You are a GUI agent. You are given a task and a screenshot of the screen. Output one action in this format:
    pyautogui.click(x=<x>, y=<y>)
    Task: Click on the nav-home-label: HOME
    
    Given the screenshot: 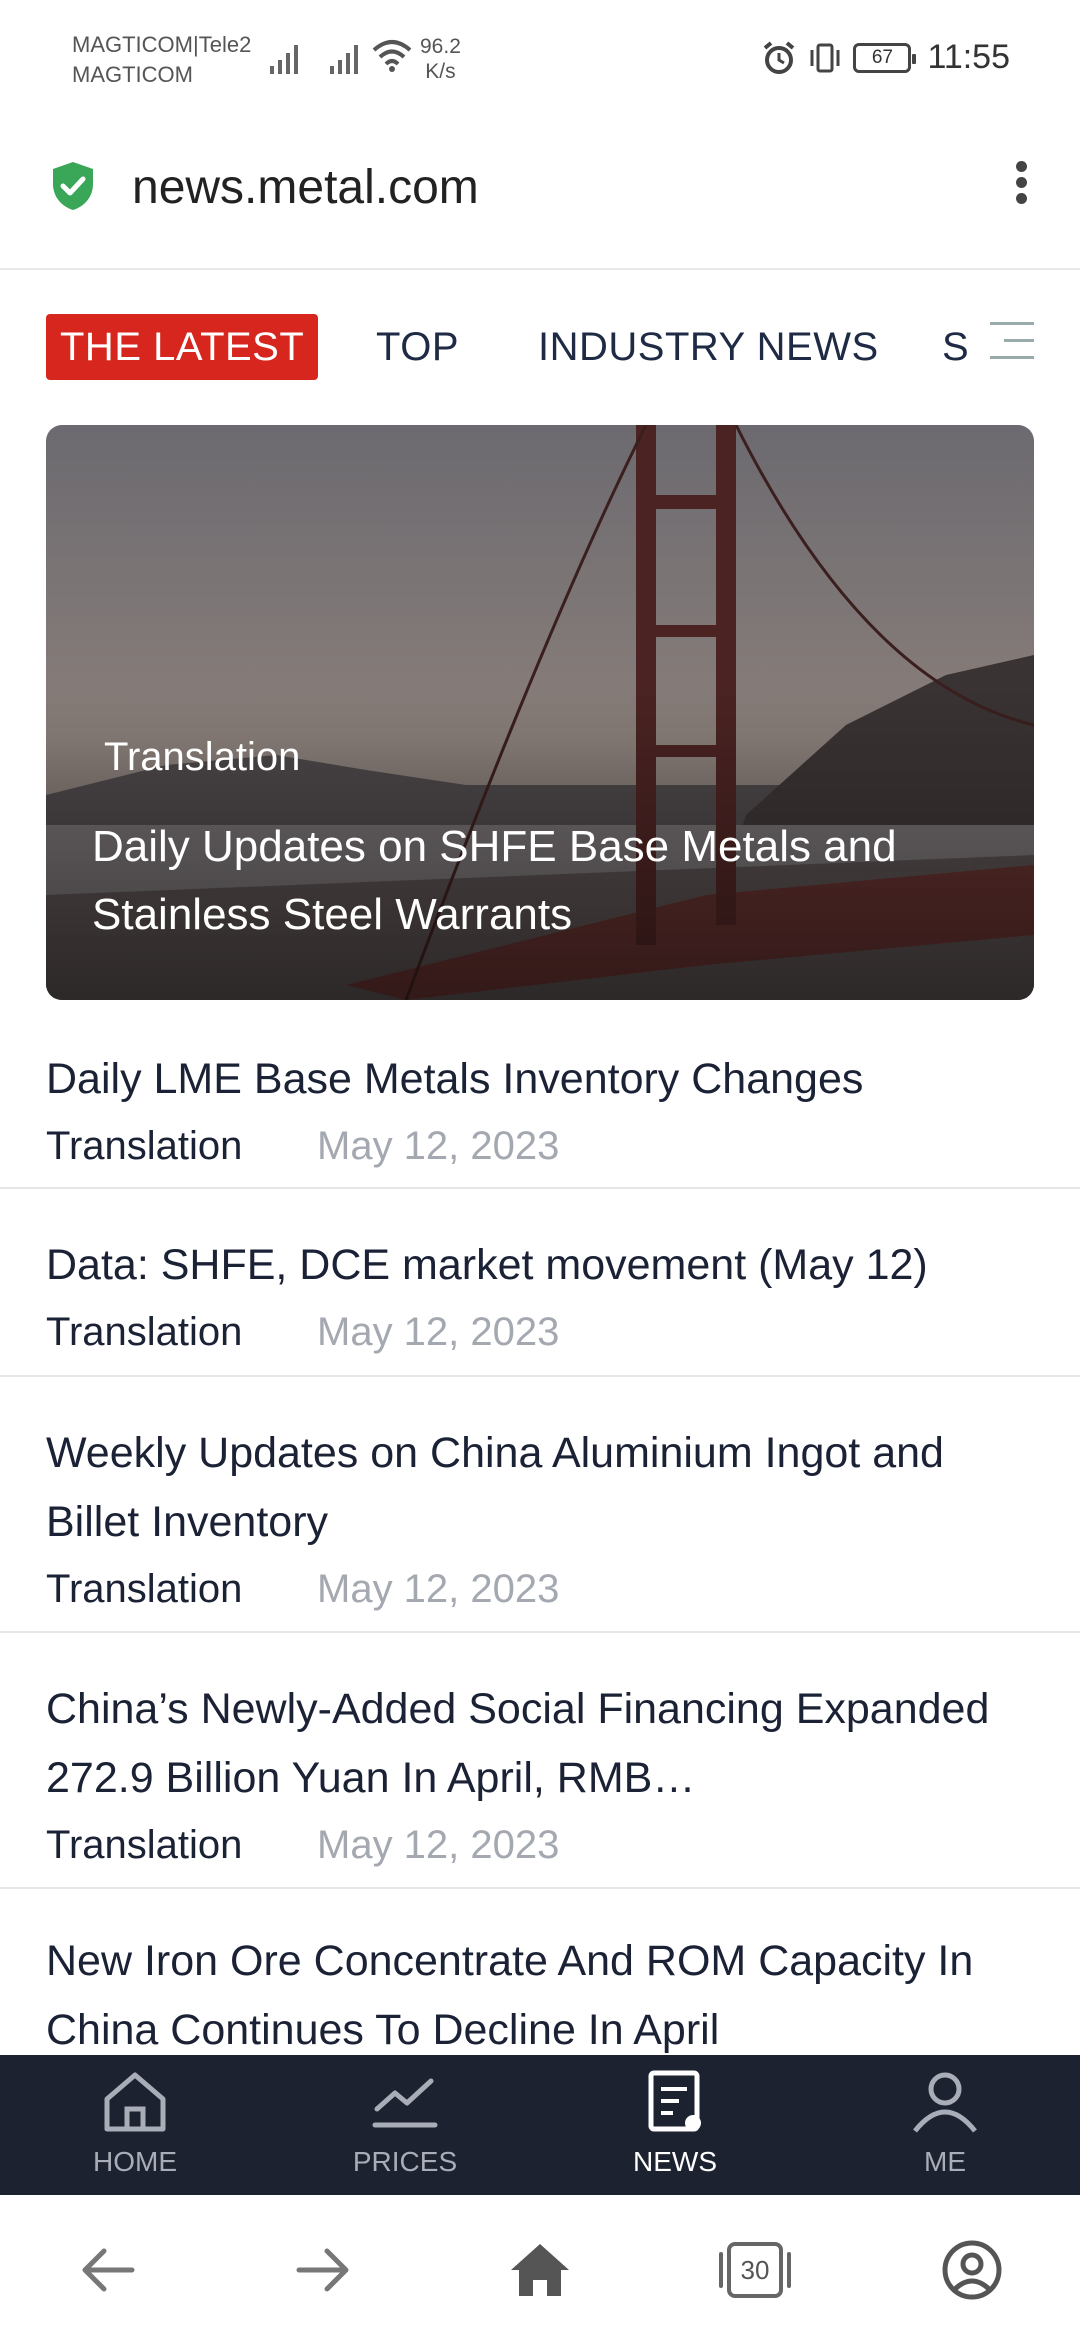 What is the action you would take?
    pyautogui.click(x=135, y=2161)
    